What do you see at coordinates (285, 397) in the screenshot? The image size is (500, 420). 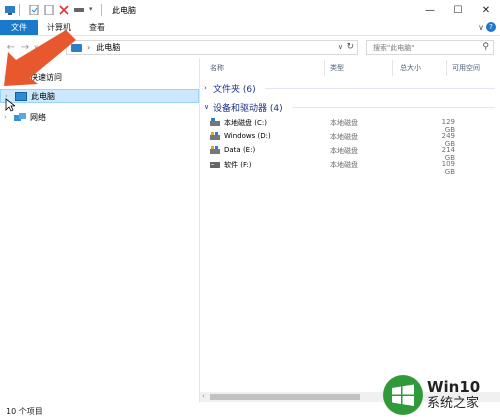 I see `scrollbar-thumb` at bounding box center [285, 397].